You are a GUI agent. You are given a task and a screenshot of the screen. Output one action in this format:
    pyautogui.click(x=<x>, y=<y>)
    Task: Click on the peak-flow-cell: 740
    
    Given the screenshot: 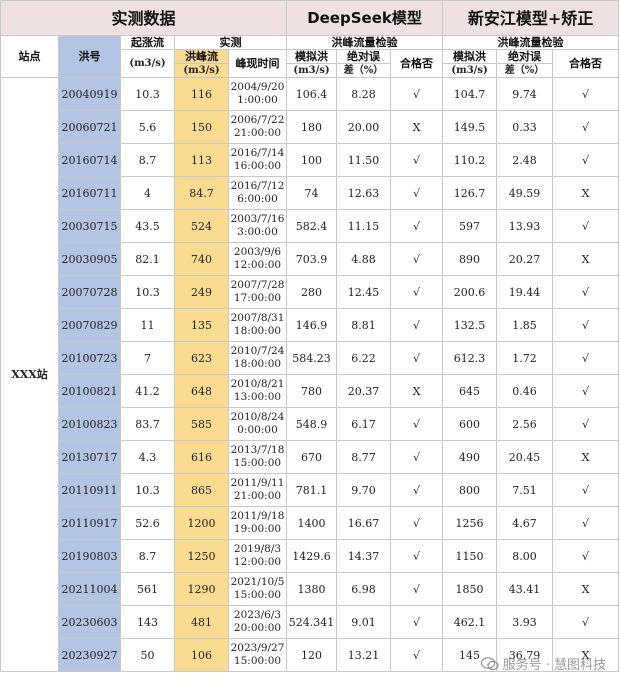 What is the action you would take?
    pyautogui.click(x=201, y=259)
    